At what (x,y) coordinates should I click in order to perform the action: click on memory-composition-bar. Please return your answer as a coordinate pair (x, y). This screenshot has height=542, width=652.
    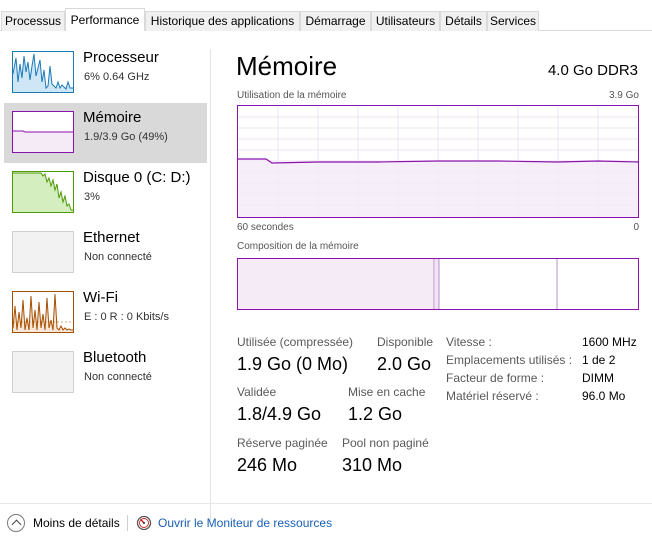
    Looking at the image, I should click on (438, 284).